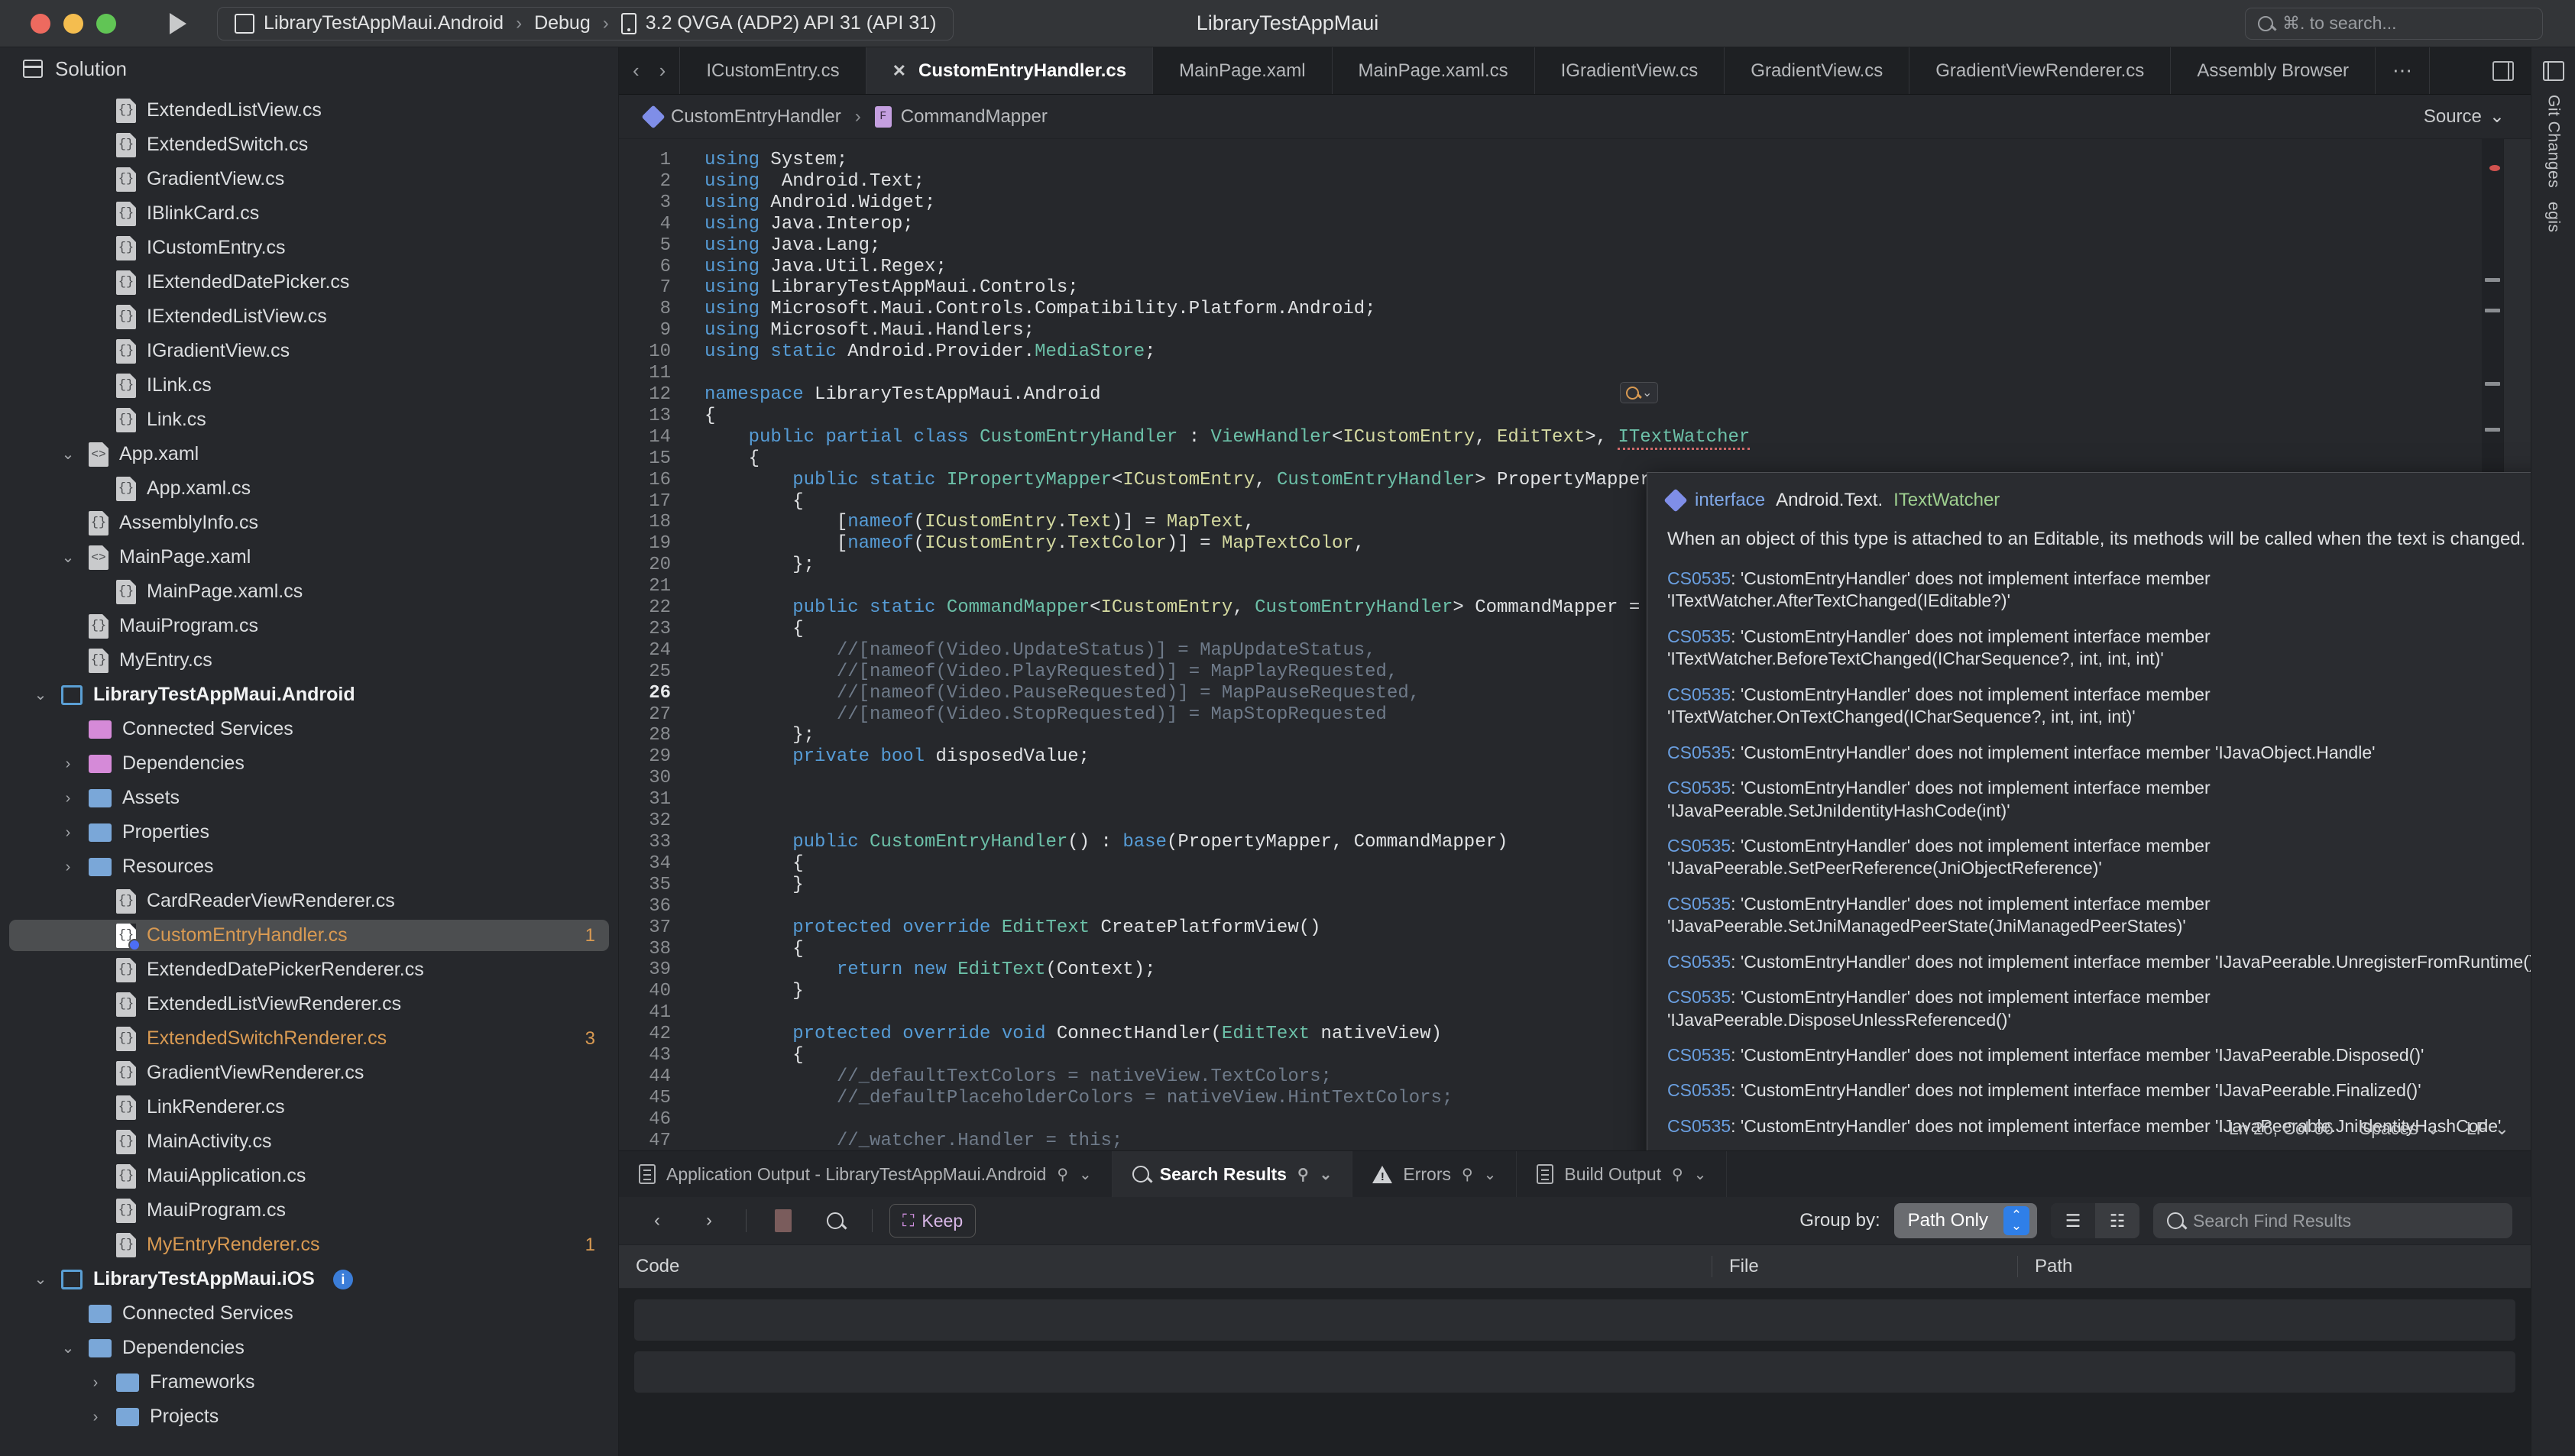 Image resolution: width=2575 pixels, height=1456 pixels. I want to click on solution-tree-item: ⌄ <> App.xaml, so click(309, 454).